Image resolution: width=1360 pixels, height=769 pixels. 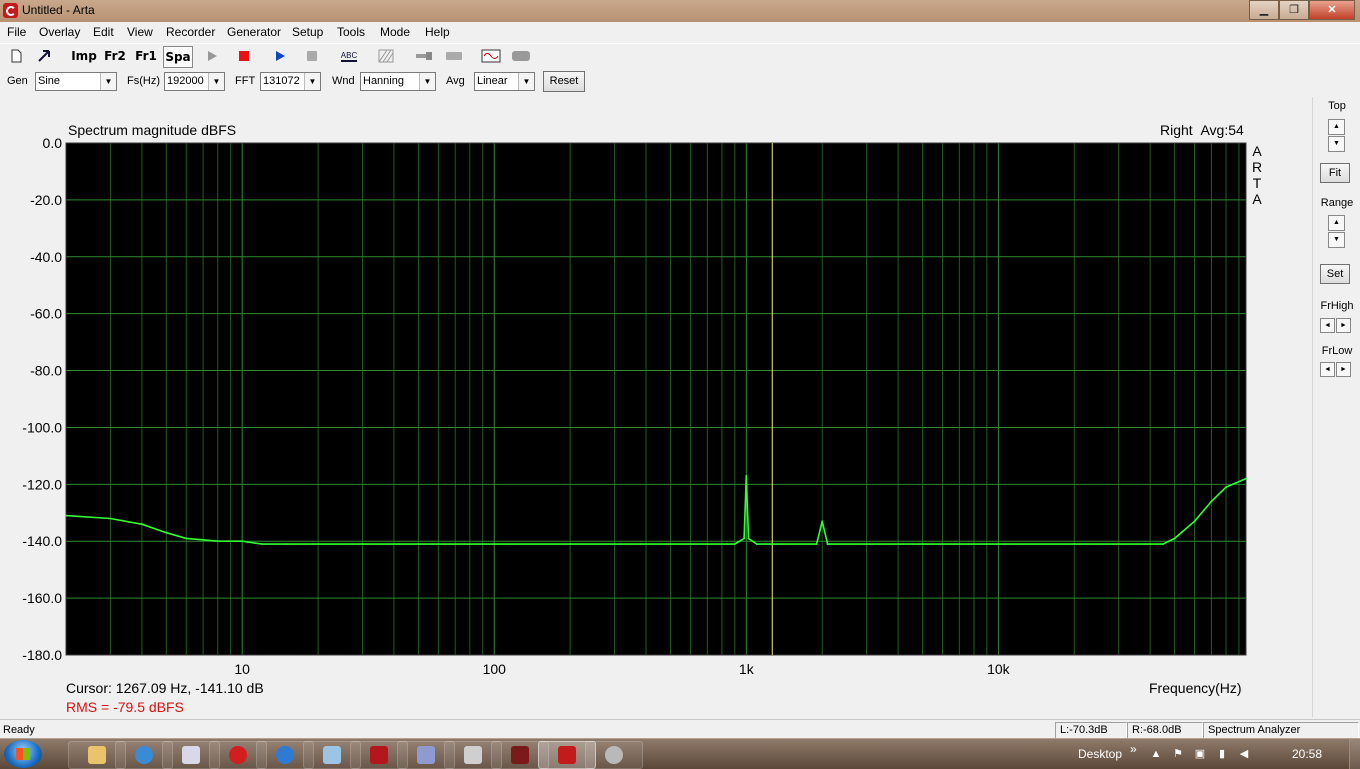 I want to click on frhigh-right-button: ►, so click(x=1343, y=325).